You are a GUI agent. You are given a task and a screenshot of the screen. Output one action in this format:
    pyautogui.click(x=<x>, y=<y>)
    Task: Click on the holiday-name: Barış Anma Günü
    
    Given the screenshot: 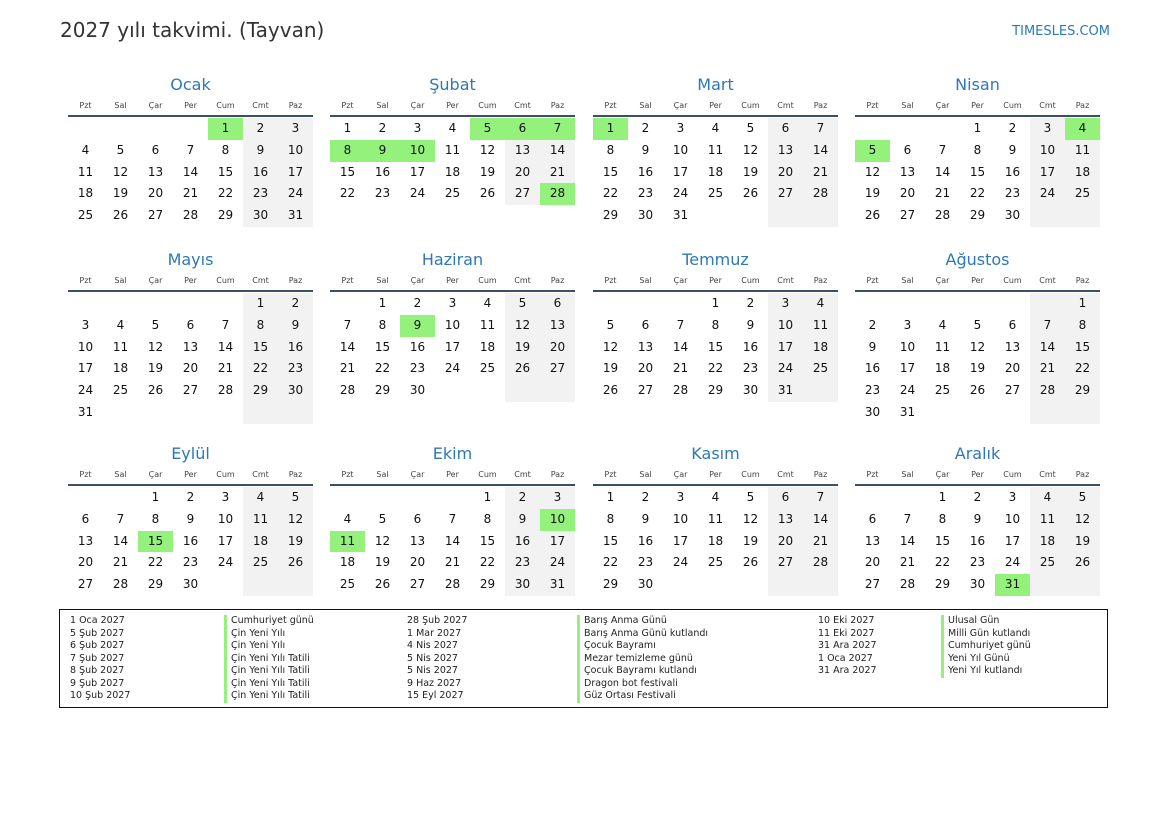 What is the action you would take?
    pyautogui.click(x=642, y=621)
    